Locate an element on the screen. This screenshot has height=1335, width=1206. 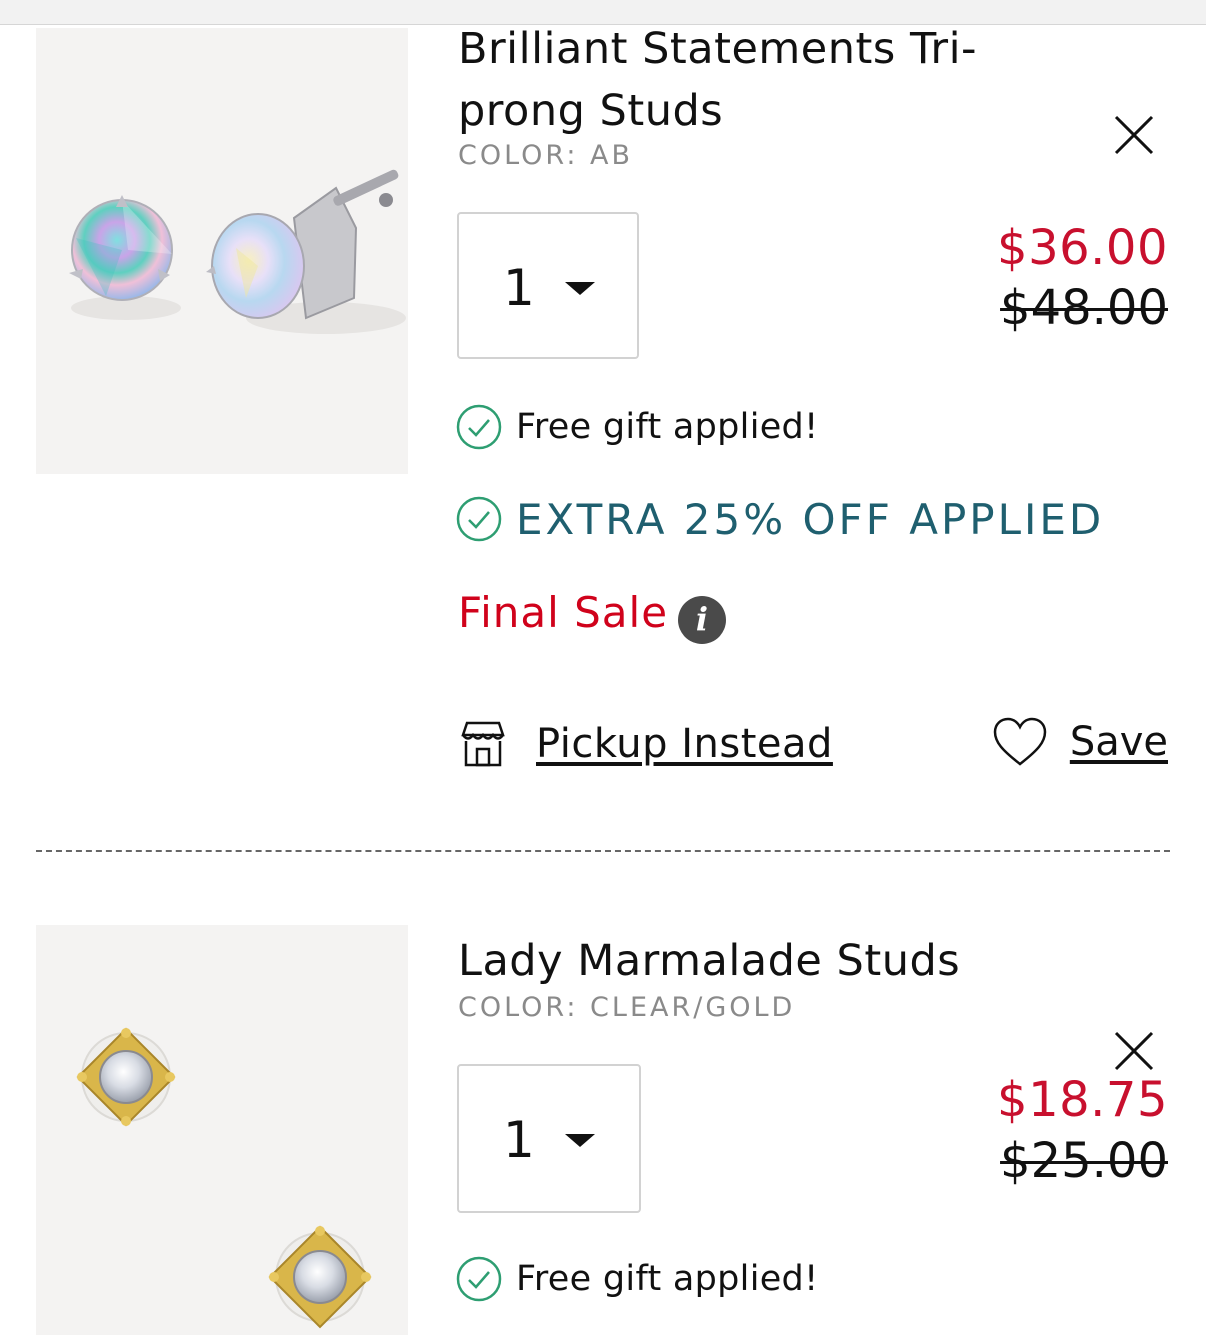
product-color: COLOR: AB is located at coordinates (546, 155).